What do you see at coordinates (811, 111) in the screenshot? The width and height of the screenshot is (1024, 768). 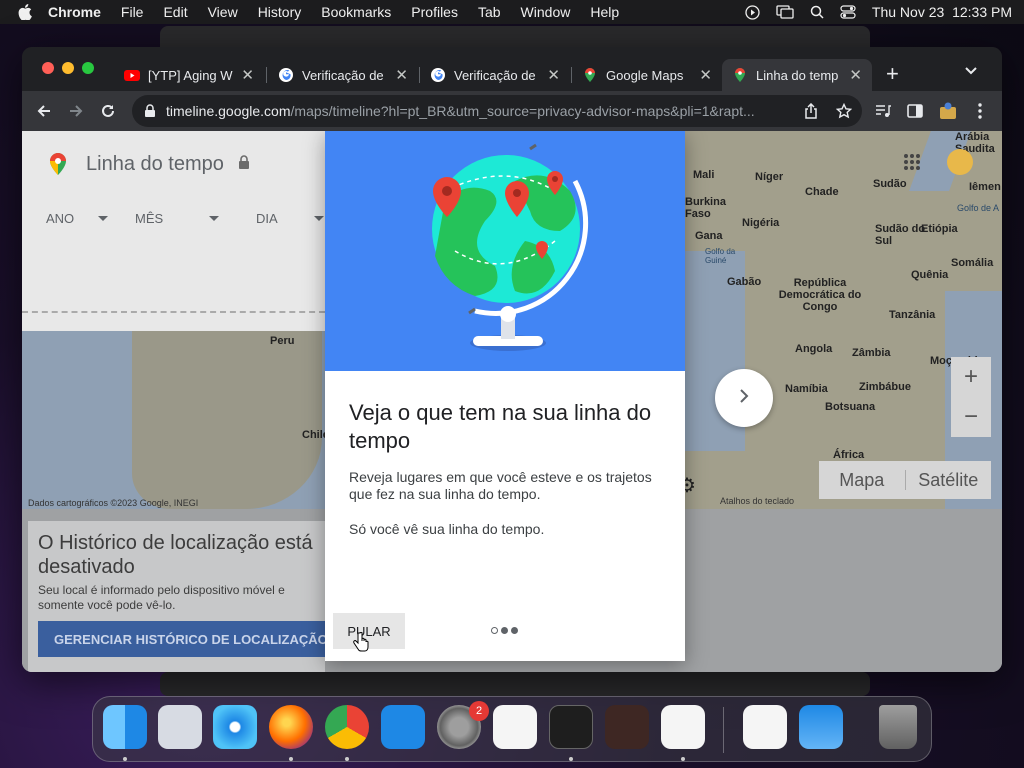 I see `share-icon` at bounding box center [811, 111].